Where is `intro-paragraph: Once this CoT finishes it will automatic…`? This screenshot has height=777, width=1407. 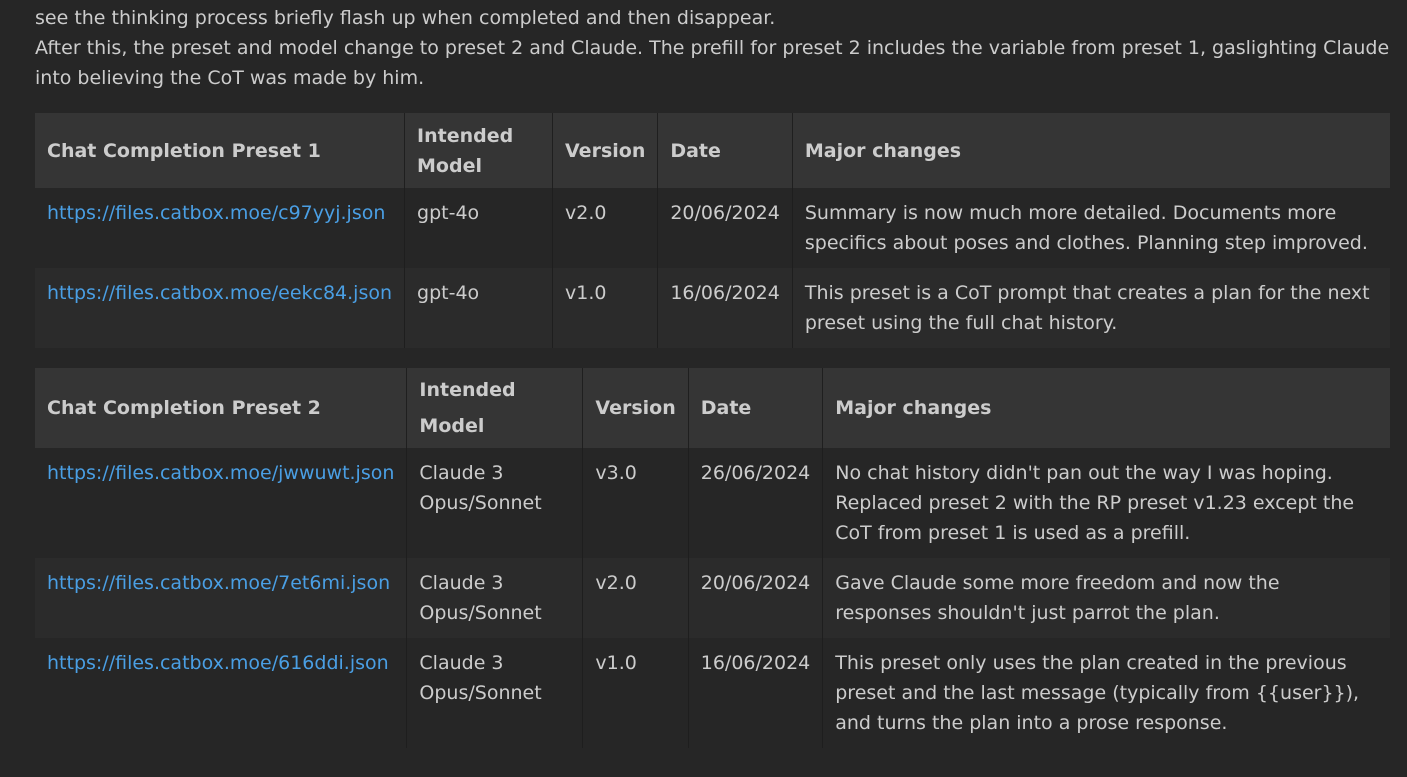
intro-paragraph: Once this CoT finishes it will automatic… is located at coordinates (712, 46).